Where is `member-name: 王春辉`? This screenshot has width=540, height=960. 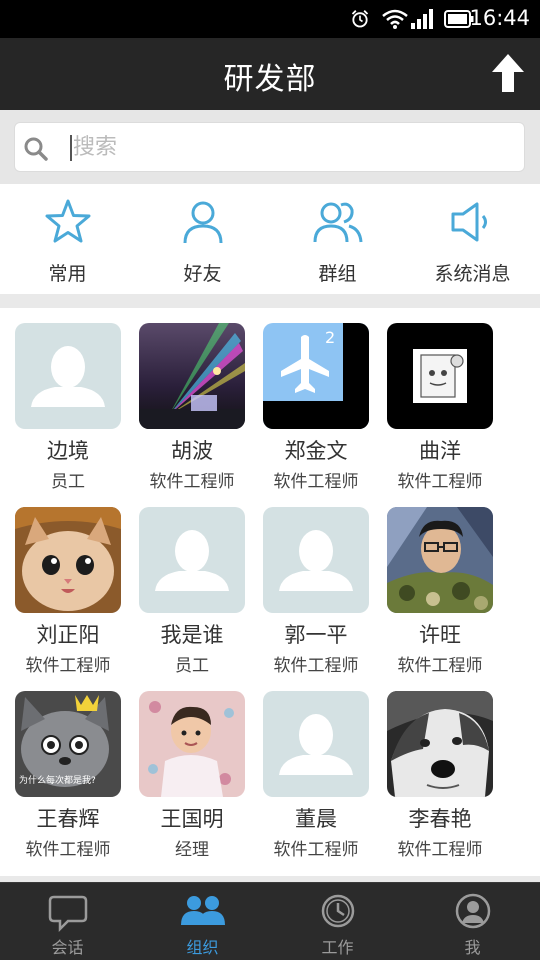
member-name: 王春辉 is located at coordinates (68, 819).